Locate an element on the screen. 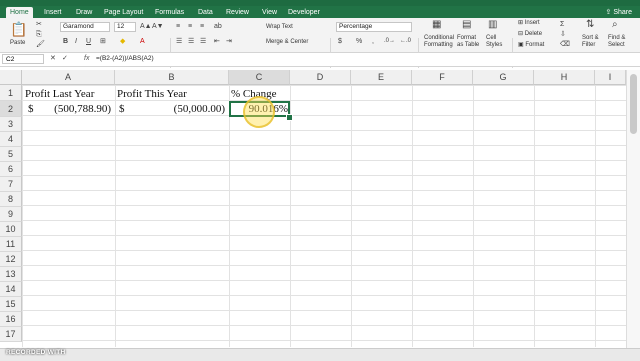 The width and height of the screenshot is (640, 361). tab-page-layout: Page Layout is located at coordinates (123, 12).